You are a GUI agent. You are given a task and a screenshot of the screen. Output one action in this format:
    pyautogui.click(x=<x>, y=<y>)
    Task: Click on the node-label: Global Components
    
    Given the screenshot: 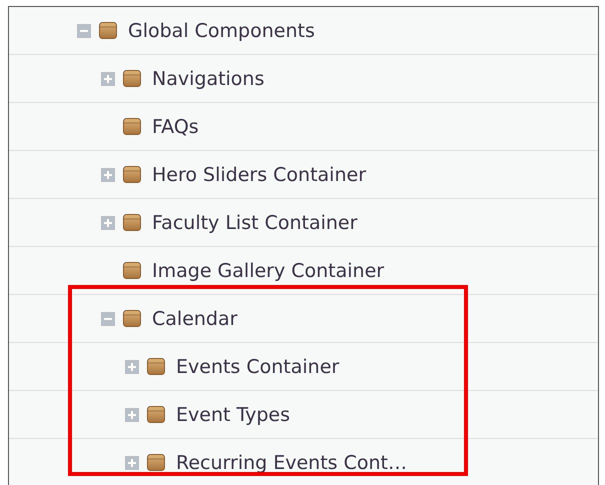 What is the action you would take?
    pyautogui.click(x=221, y=31)
    